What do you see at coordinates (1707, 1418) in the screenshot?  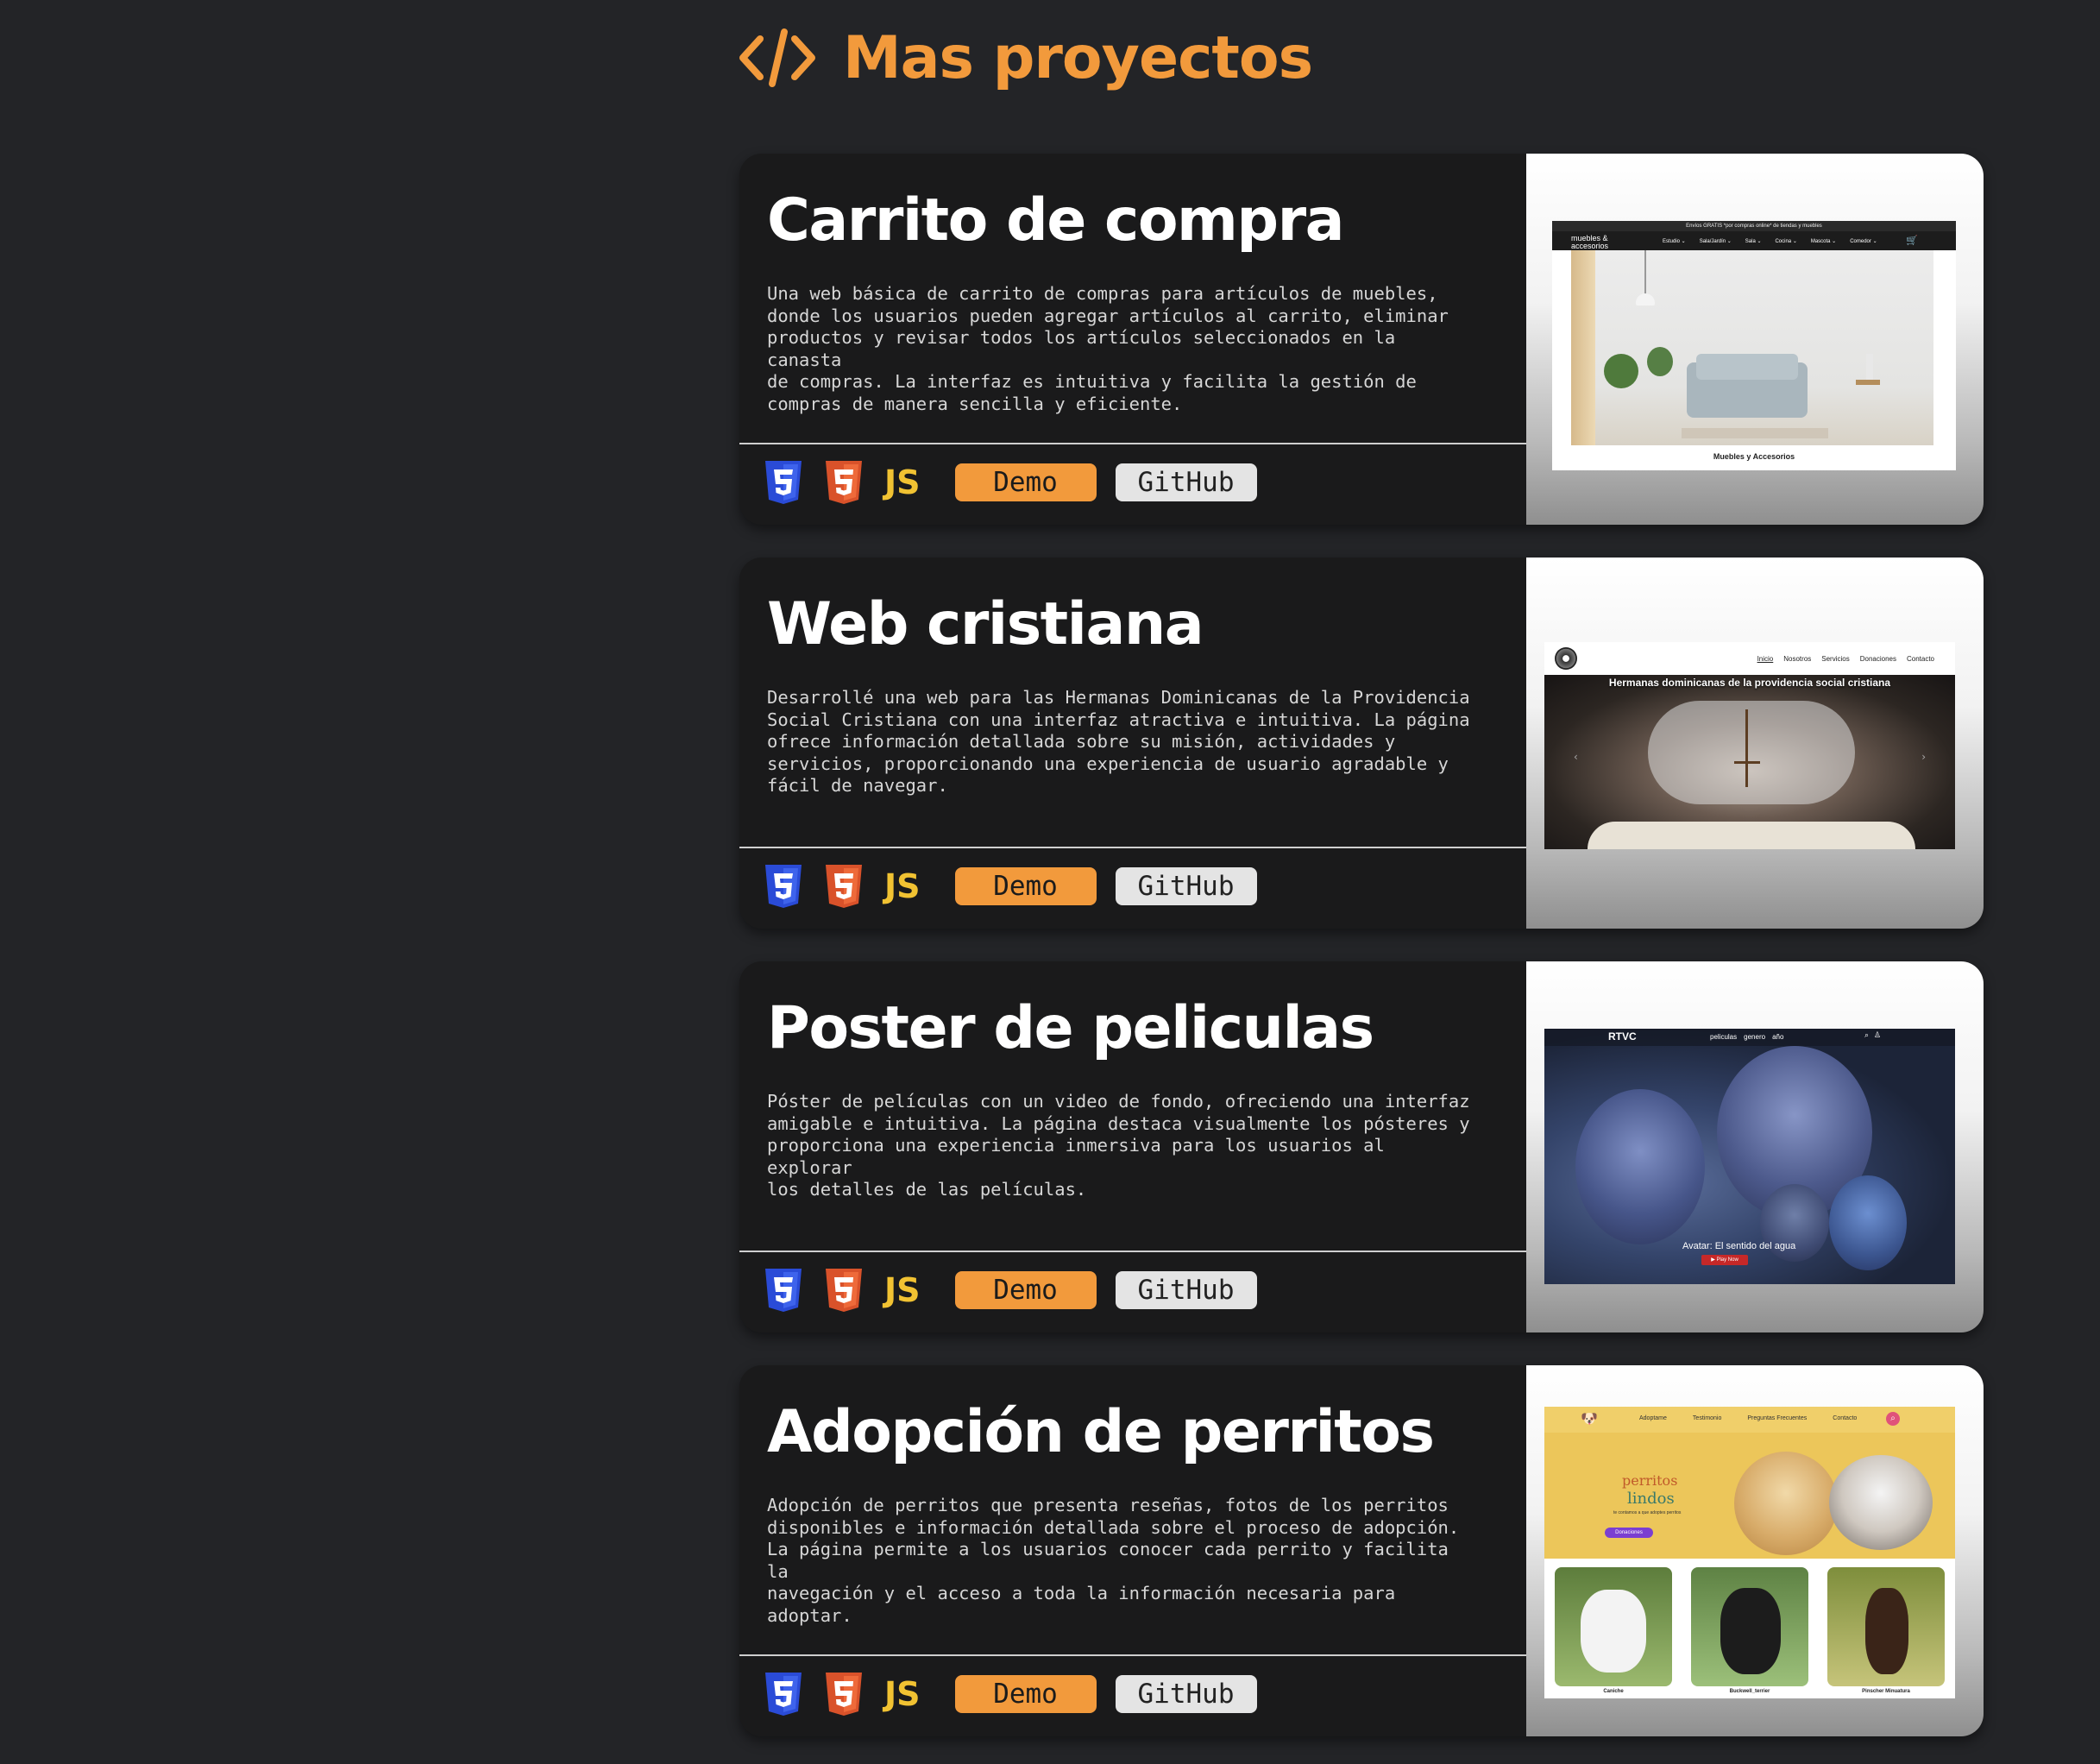 I see `nav-link: Testimonio` at bounding box center [1707, 1418].